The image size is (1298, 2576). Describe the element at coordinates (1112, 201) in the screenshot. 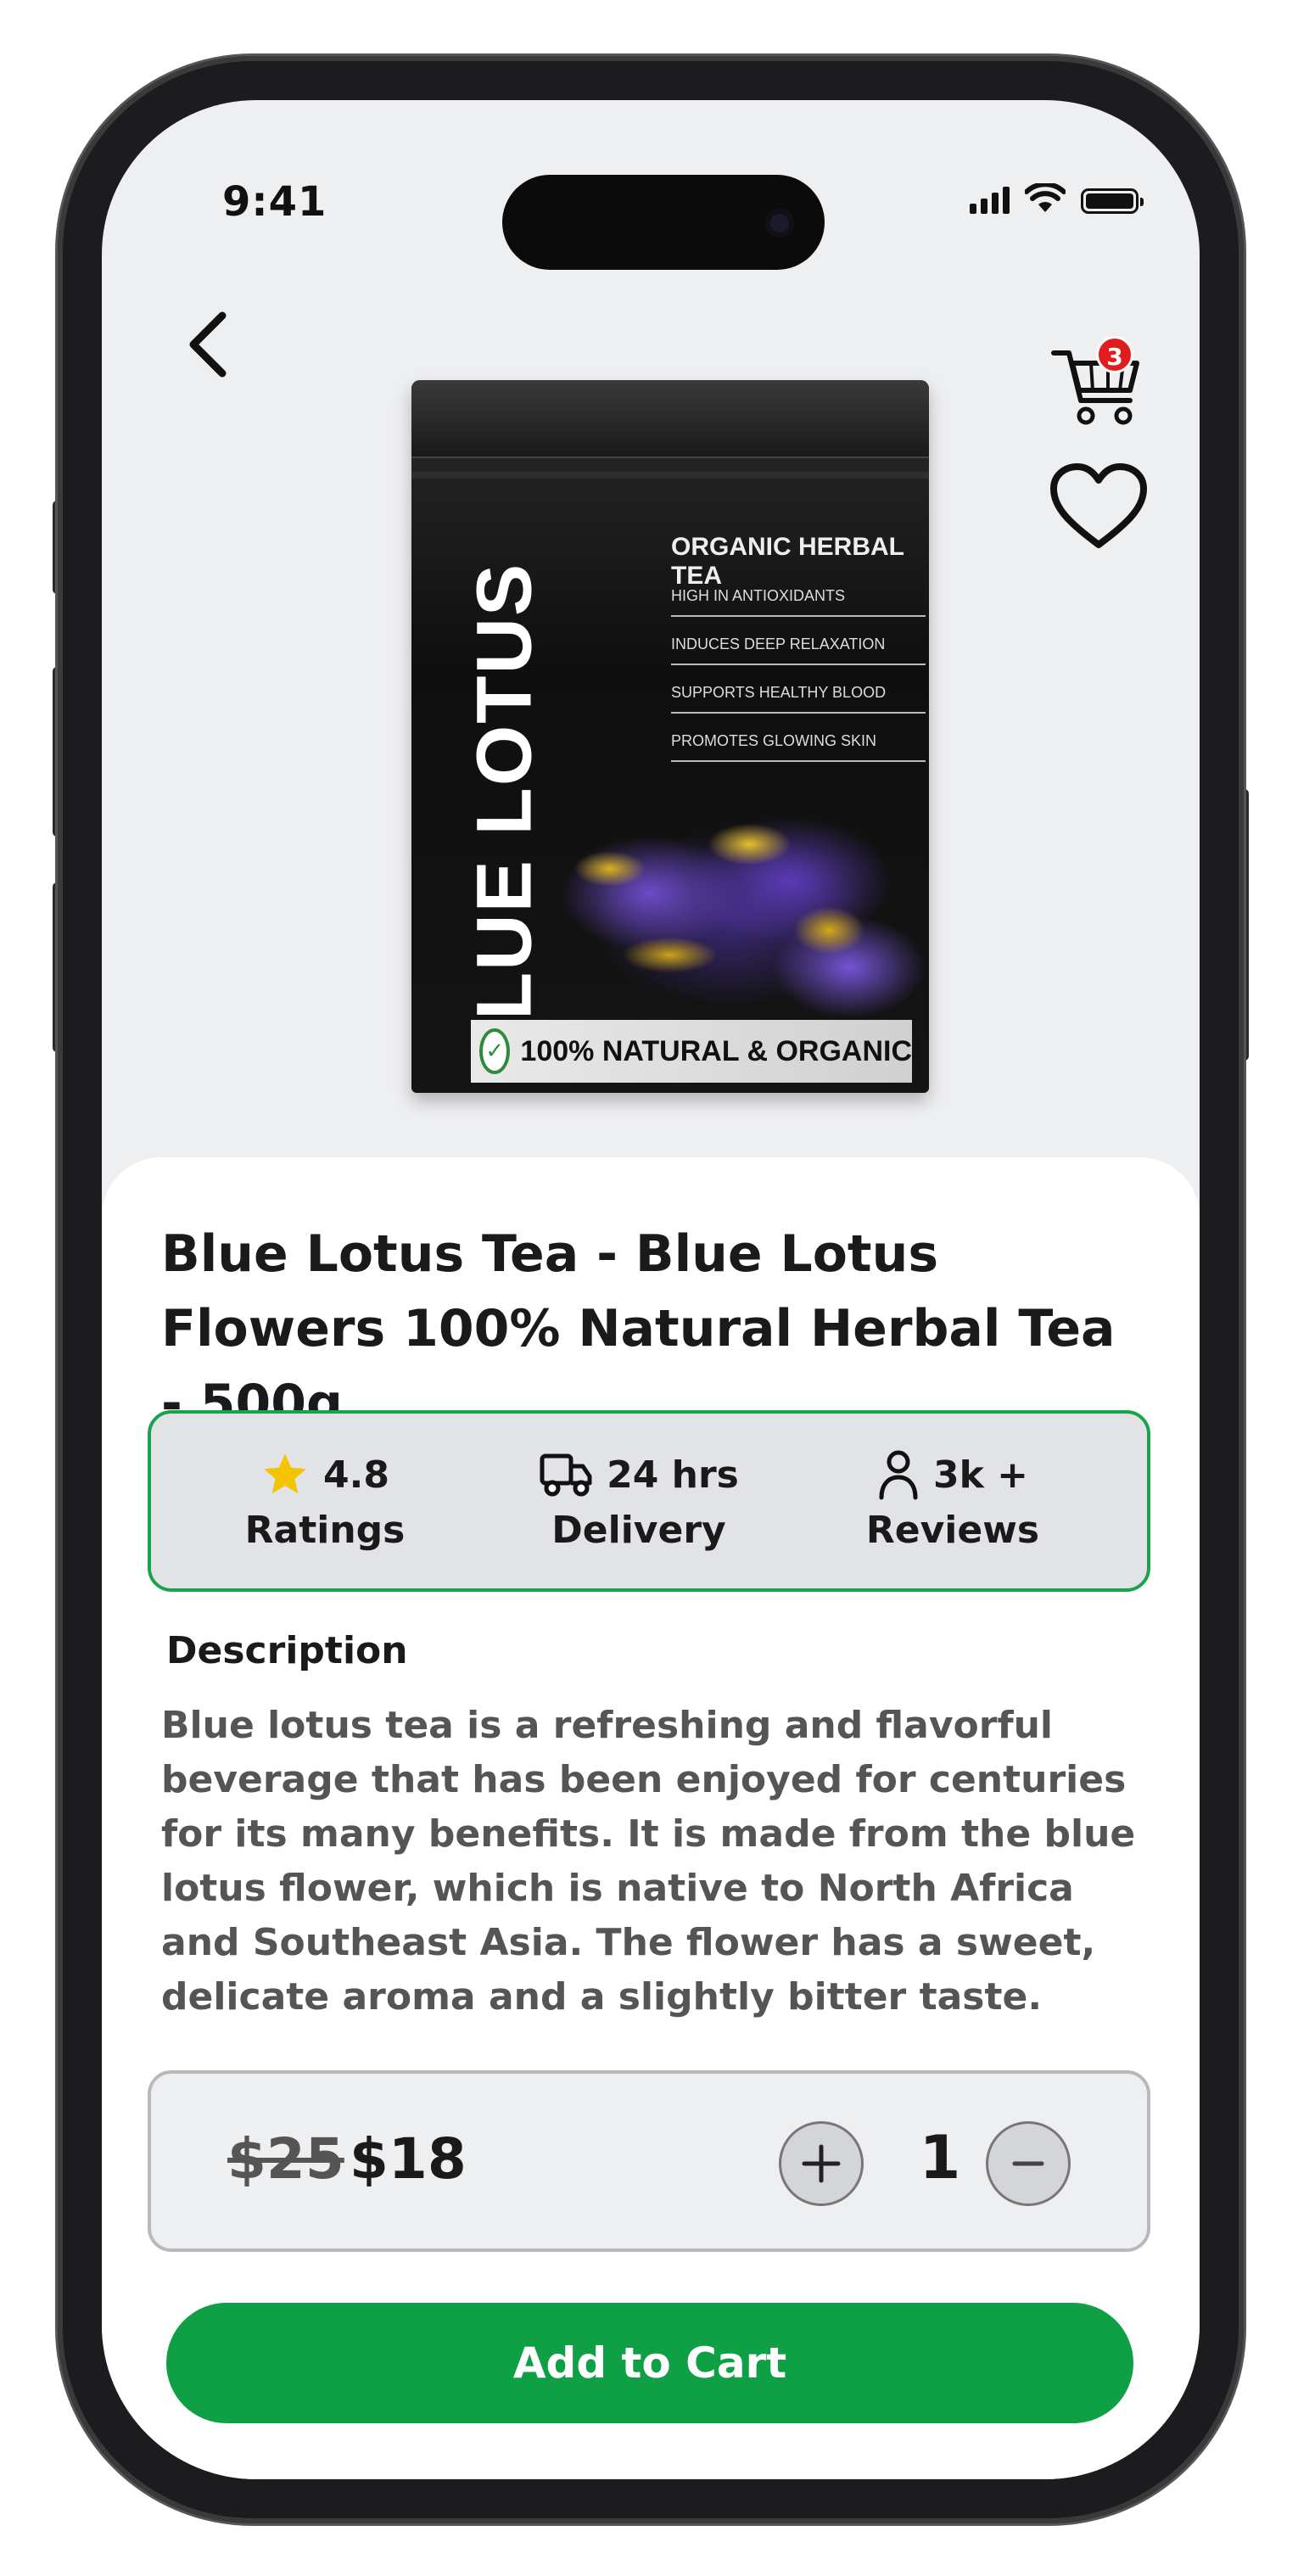

I see `battery-icon` at that location.